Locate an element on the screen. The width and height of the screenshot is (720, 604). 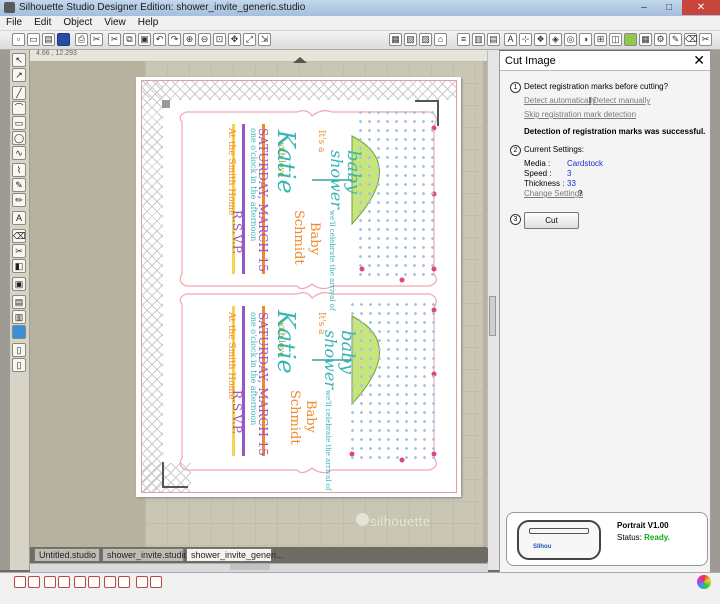
registration-marks-icon: ▨ is located at coordinates (425, 39).